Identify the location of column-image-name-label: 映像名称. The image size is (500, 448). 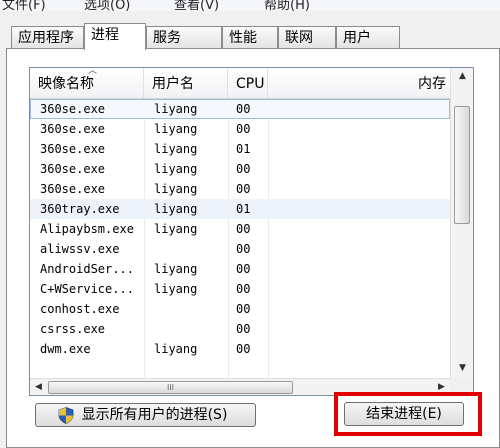
(66, 84).